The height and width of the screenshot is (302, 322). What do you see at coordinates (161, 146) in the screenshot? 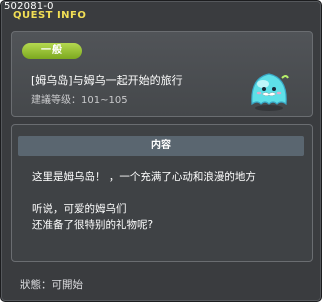
I see `content-header: 内容` at bounding box center [161, 146].